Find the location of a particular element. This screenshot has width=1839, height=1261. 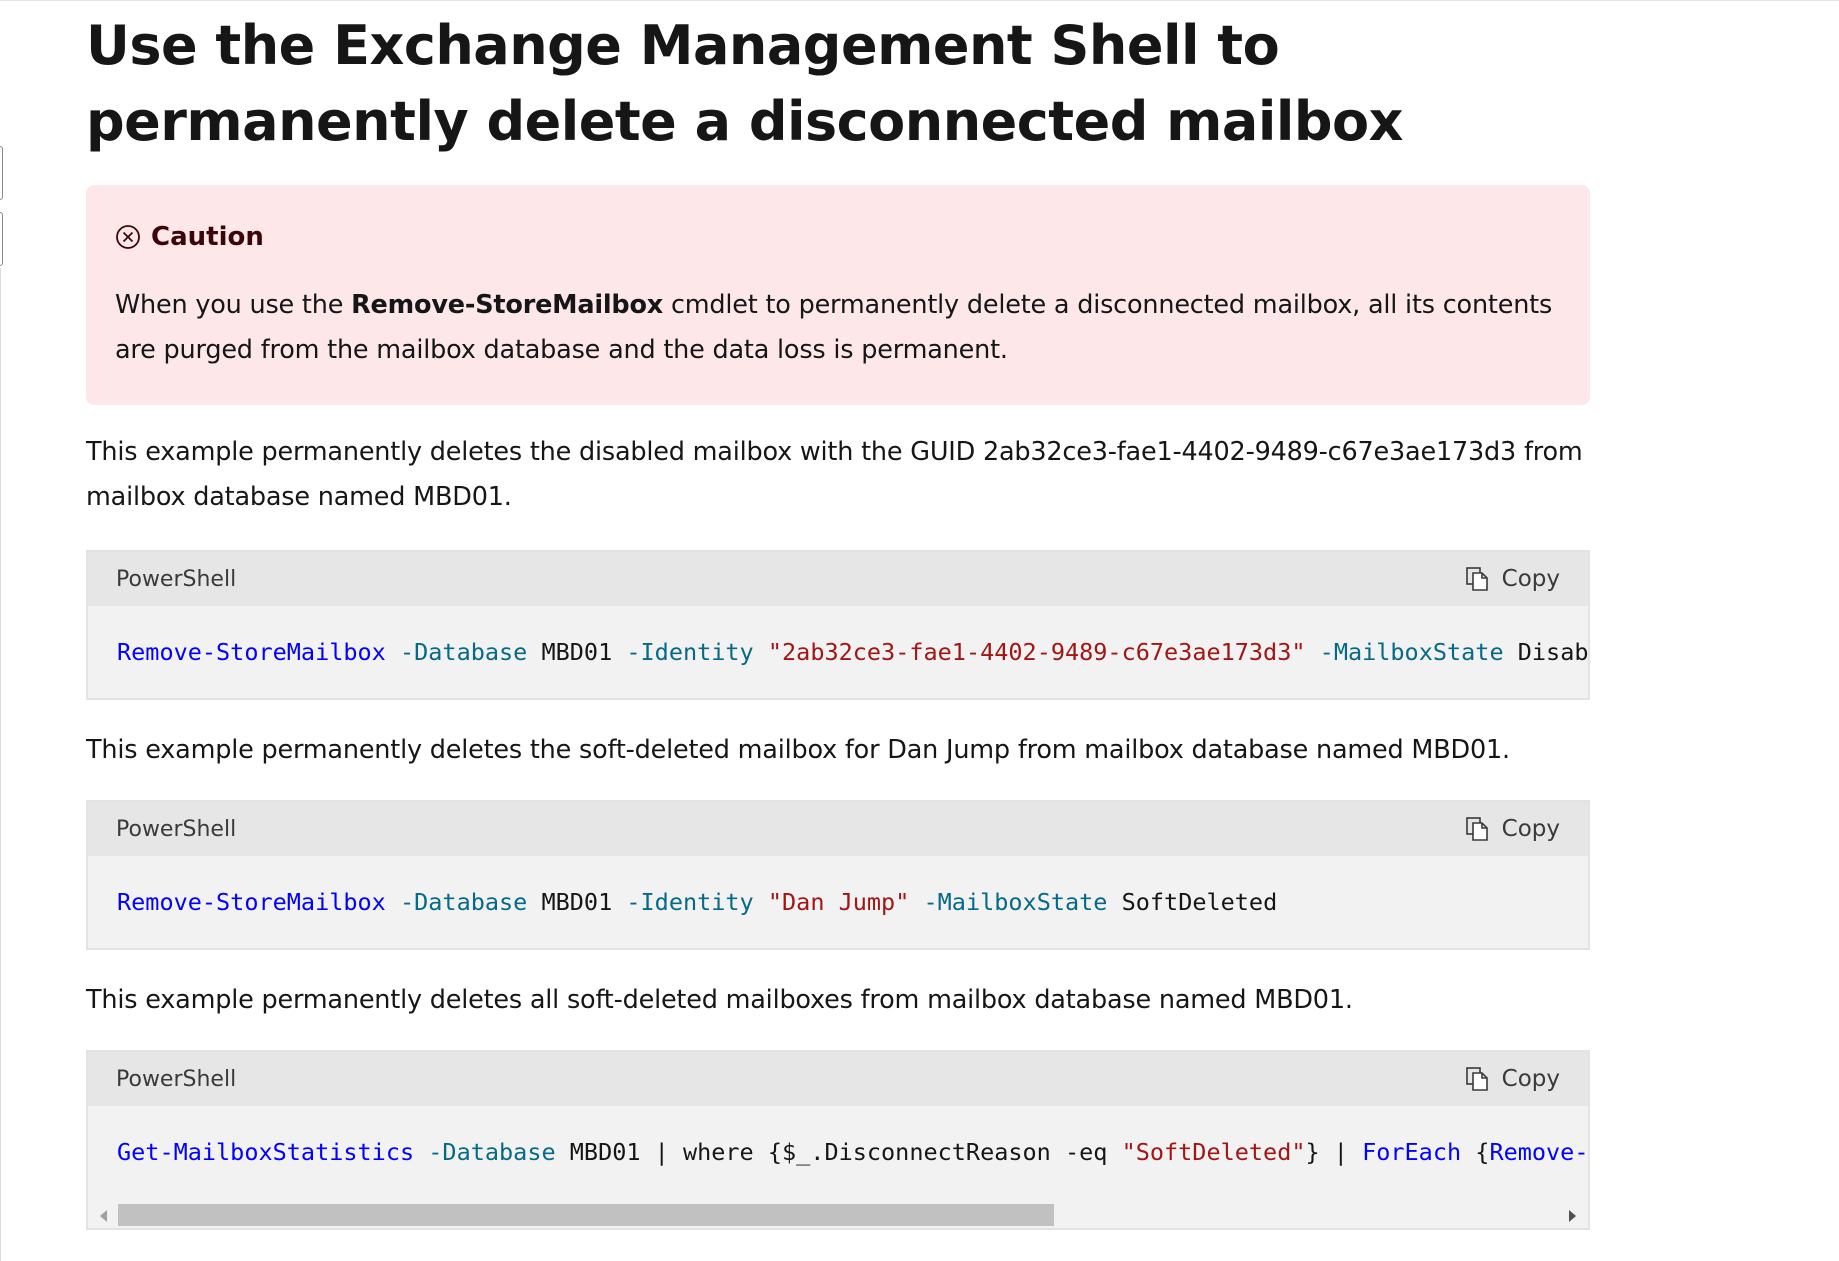

code-string: "Dan Jump" is located at coordinates (838, 902).